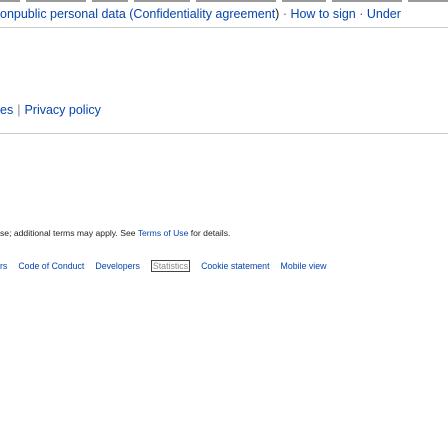 The height and width of the screenshot is (448, 448). I want to click on section-link-line: es | Privacy policy, so click(50, 110).